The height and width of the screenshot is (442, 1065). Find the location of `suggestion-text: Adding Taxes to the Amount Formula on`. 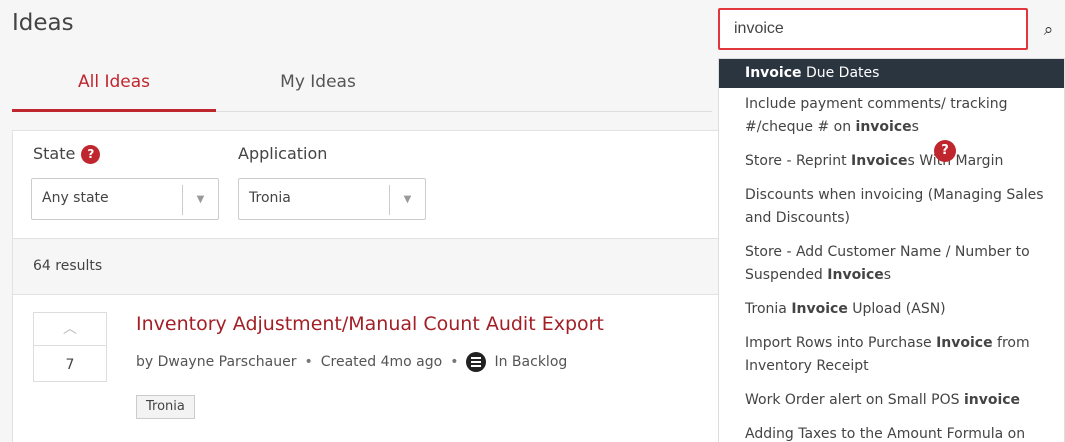

suggestion-text: Adding Taxes to the Amount Formula on is located at coordinates (885, 434).